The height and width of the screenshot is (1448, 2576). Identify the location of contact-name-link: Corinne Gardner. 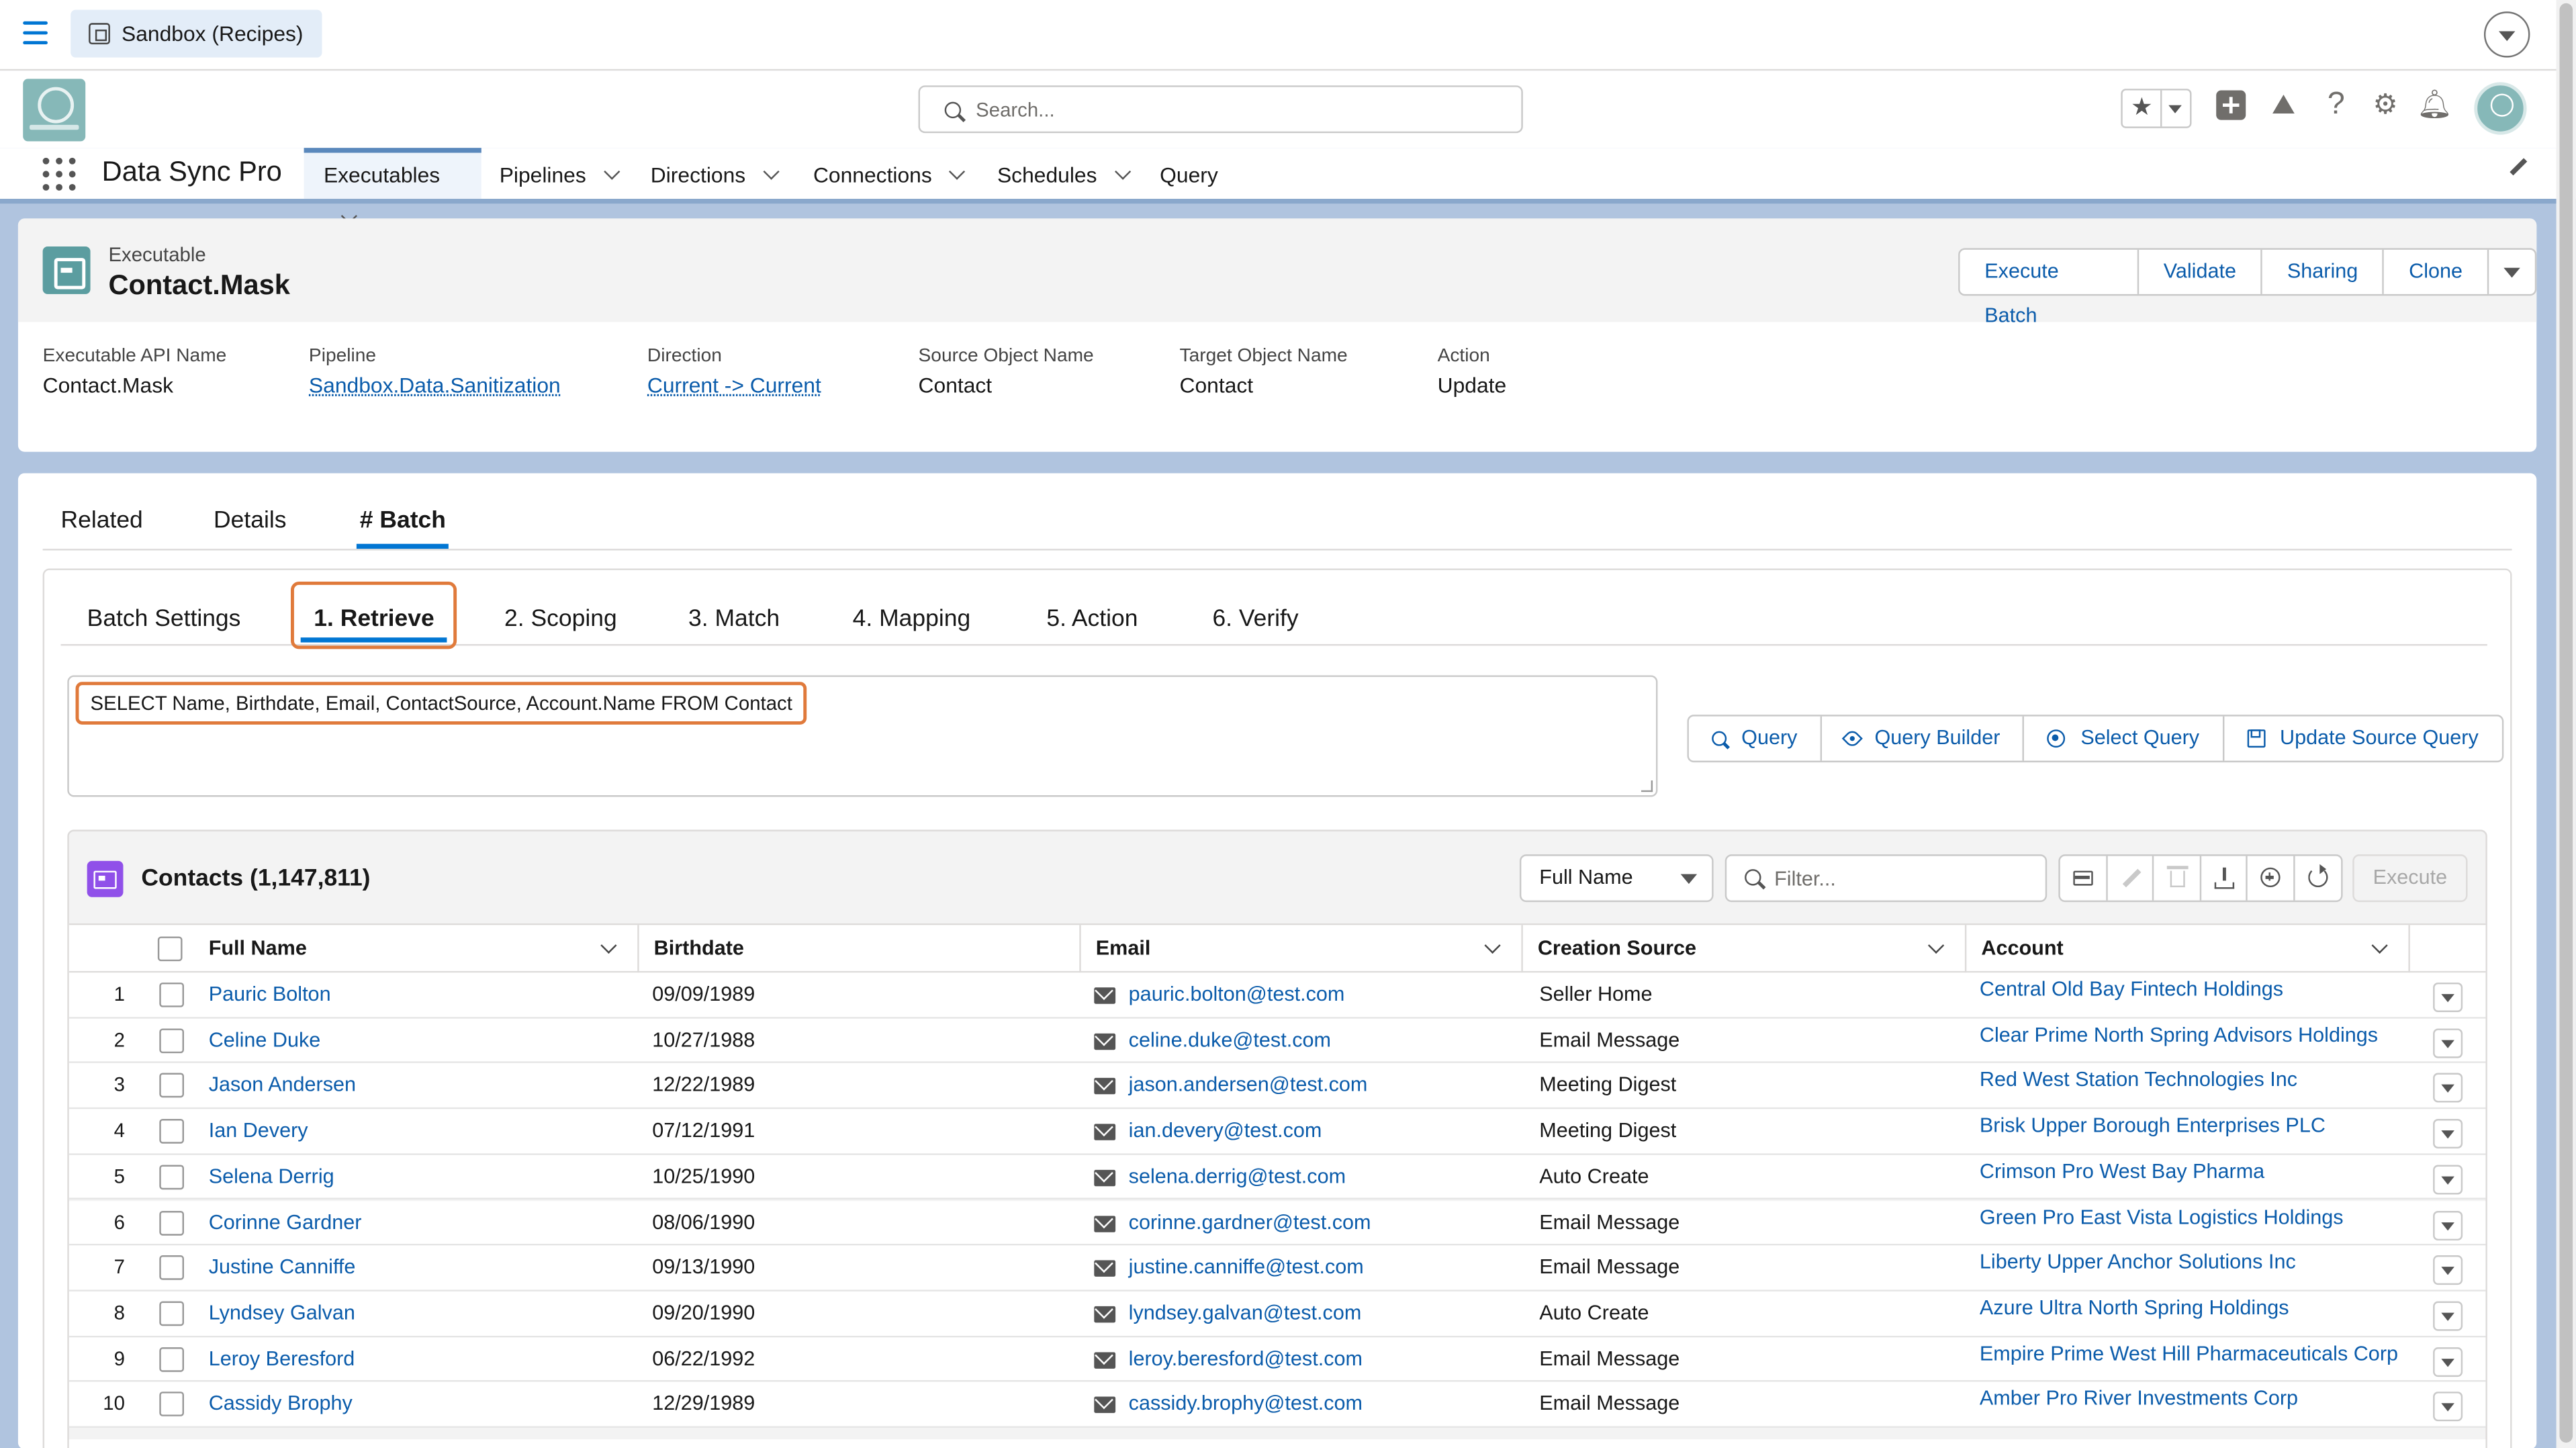
(285, 1223).